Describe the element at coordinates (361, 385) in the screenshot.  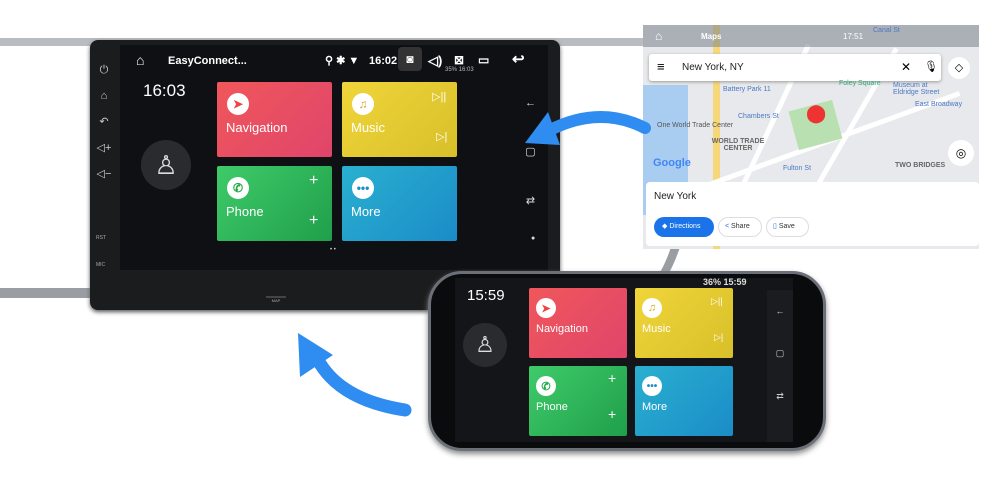
I see `curved-arrow-phone-to-head-unit` at that location.